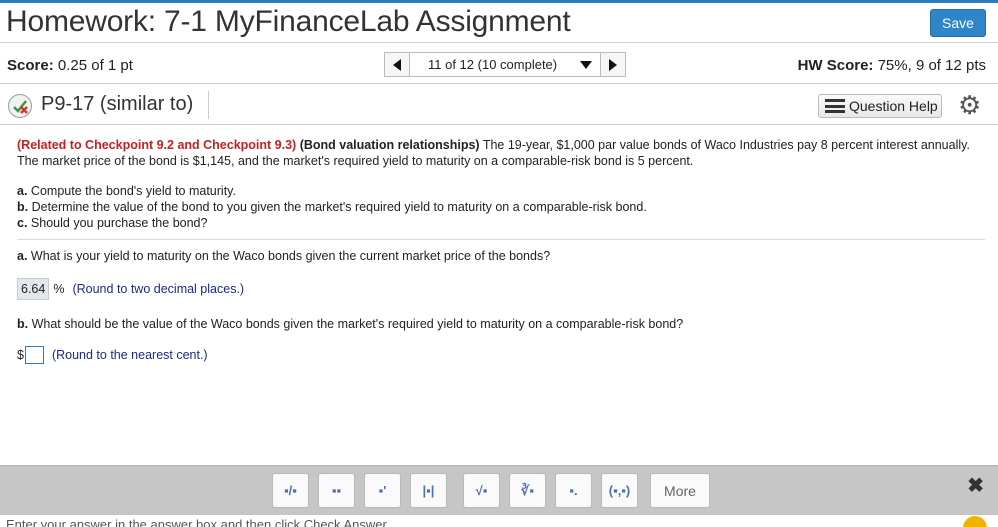  What do you see at coordinates (336, 490) in the screenshot?
I see `mixed-number-tool-button: ▪▪` at bounding box center [336, 490].